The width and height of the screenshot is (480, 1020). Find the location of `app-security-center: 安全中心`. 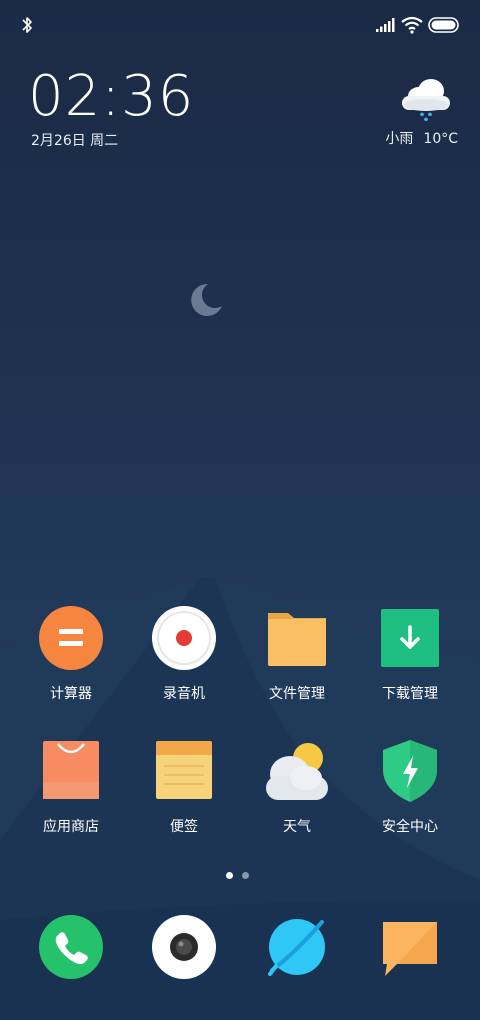

app-security-center: 安全中心 is located at coordinates (410, 787).